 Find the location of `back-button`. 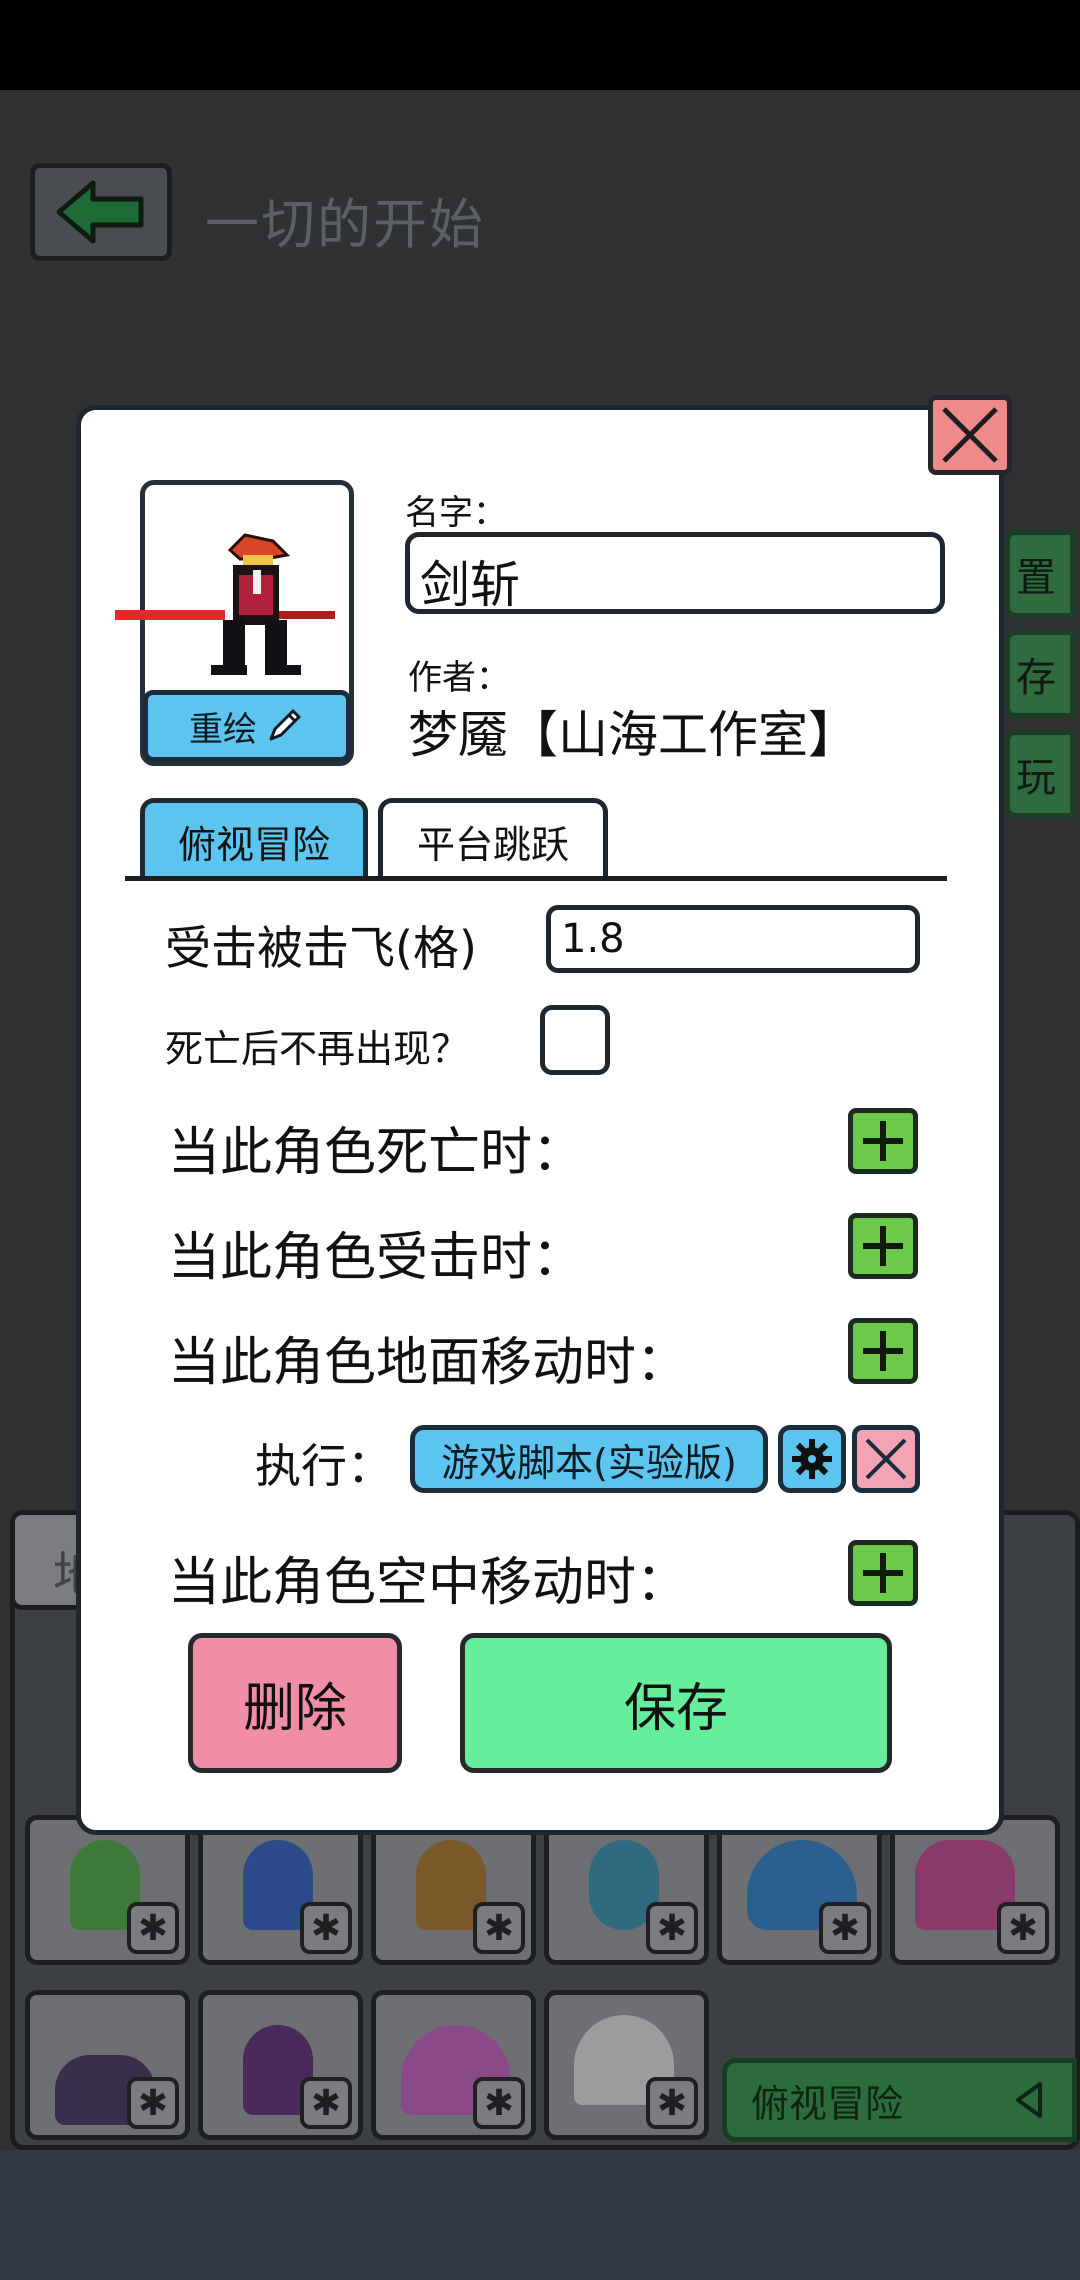

back-button is located at coordinates (101, 212).